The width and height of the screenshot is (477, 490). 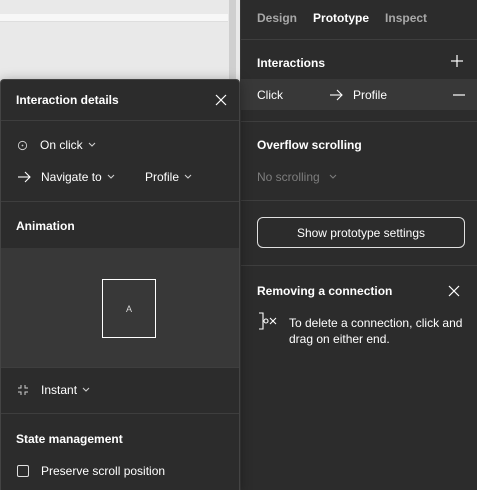 I want to click on interaction-row: Click Profile, so click(x=359, y=94).